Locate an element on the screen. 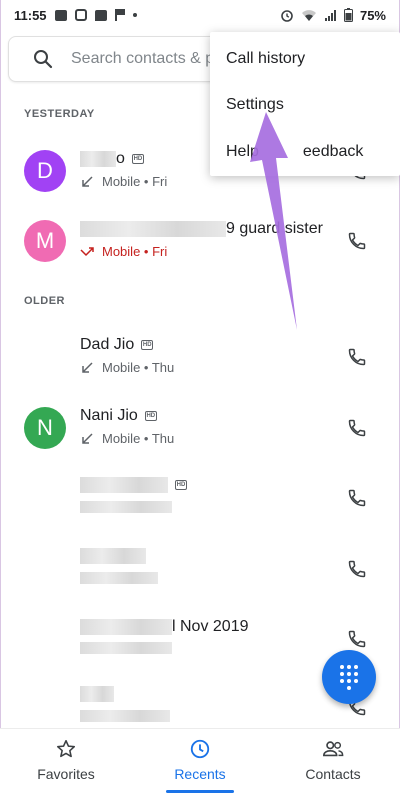  message-icon is located at coordinates (60, 15).